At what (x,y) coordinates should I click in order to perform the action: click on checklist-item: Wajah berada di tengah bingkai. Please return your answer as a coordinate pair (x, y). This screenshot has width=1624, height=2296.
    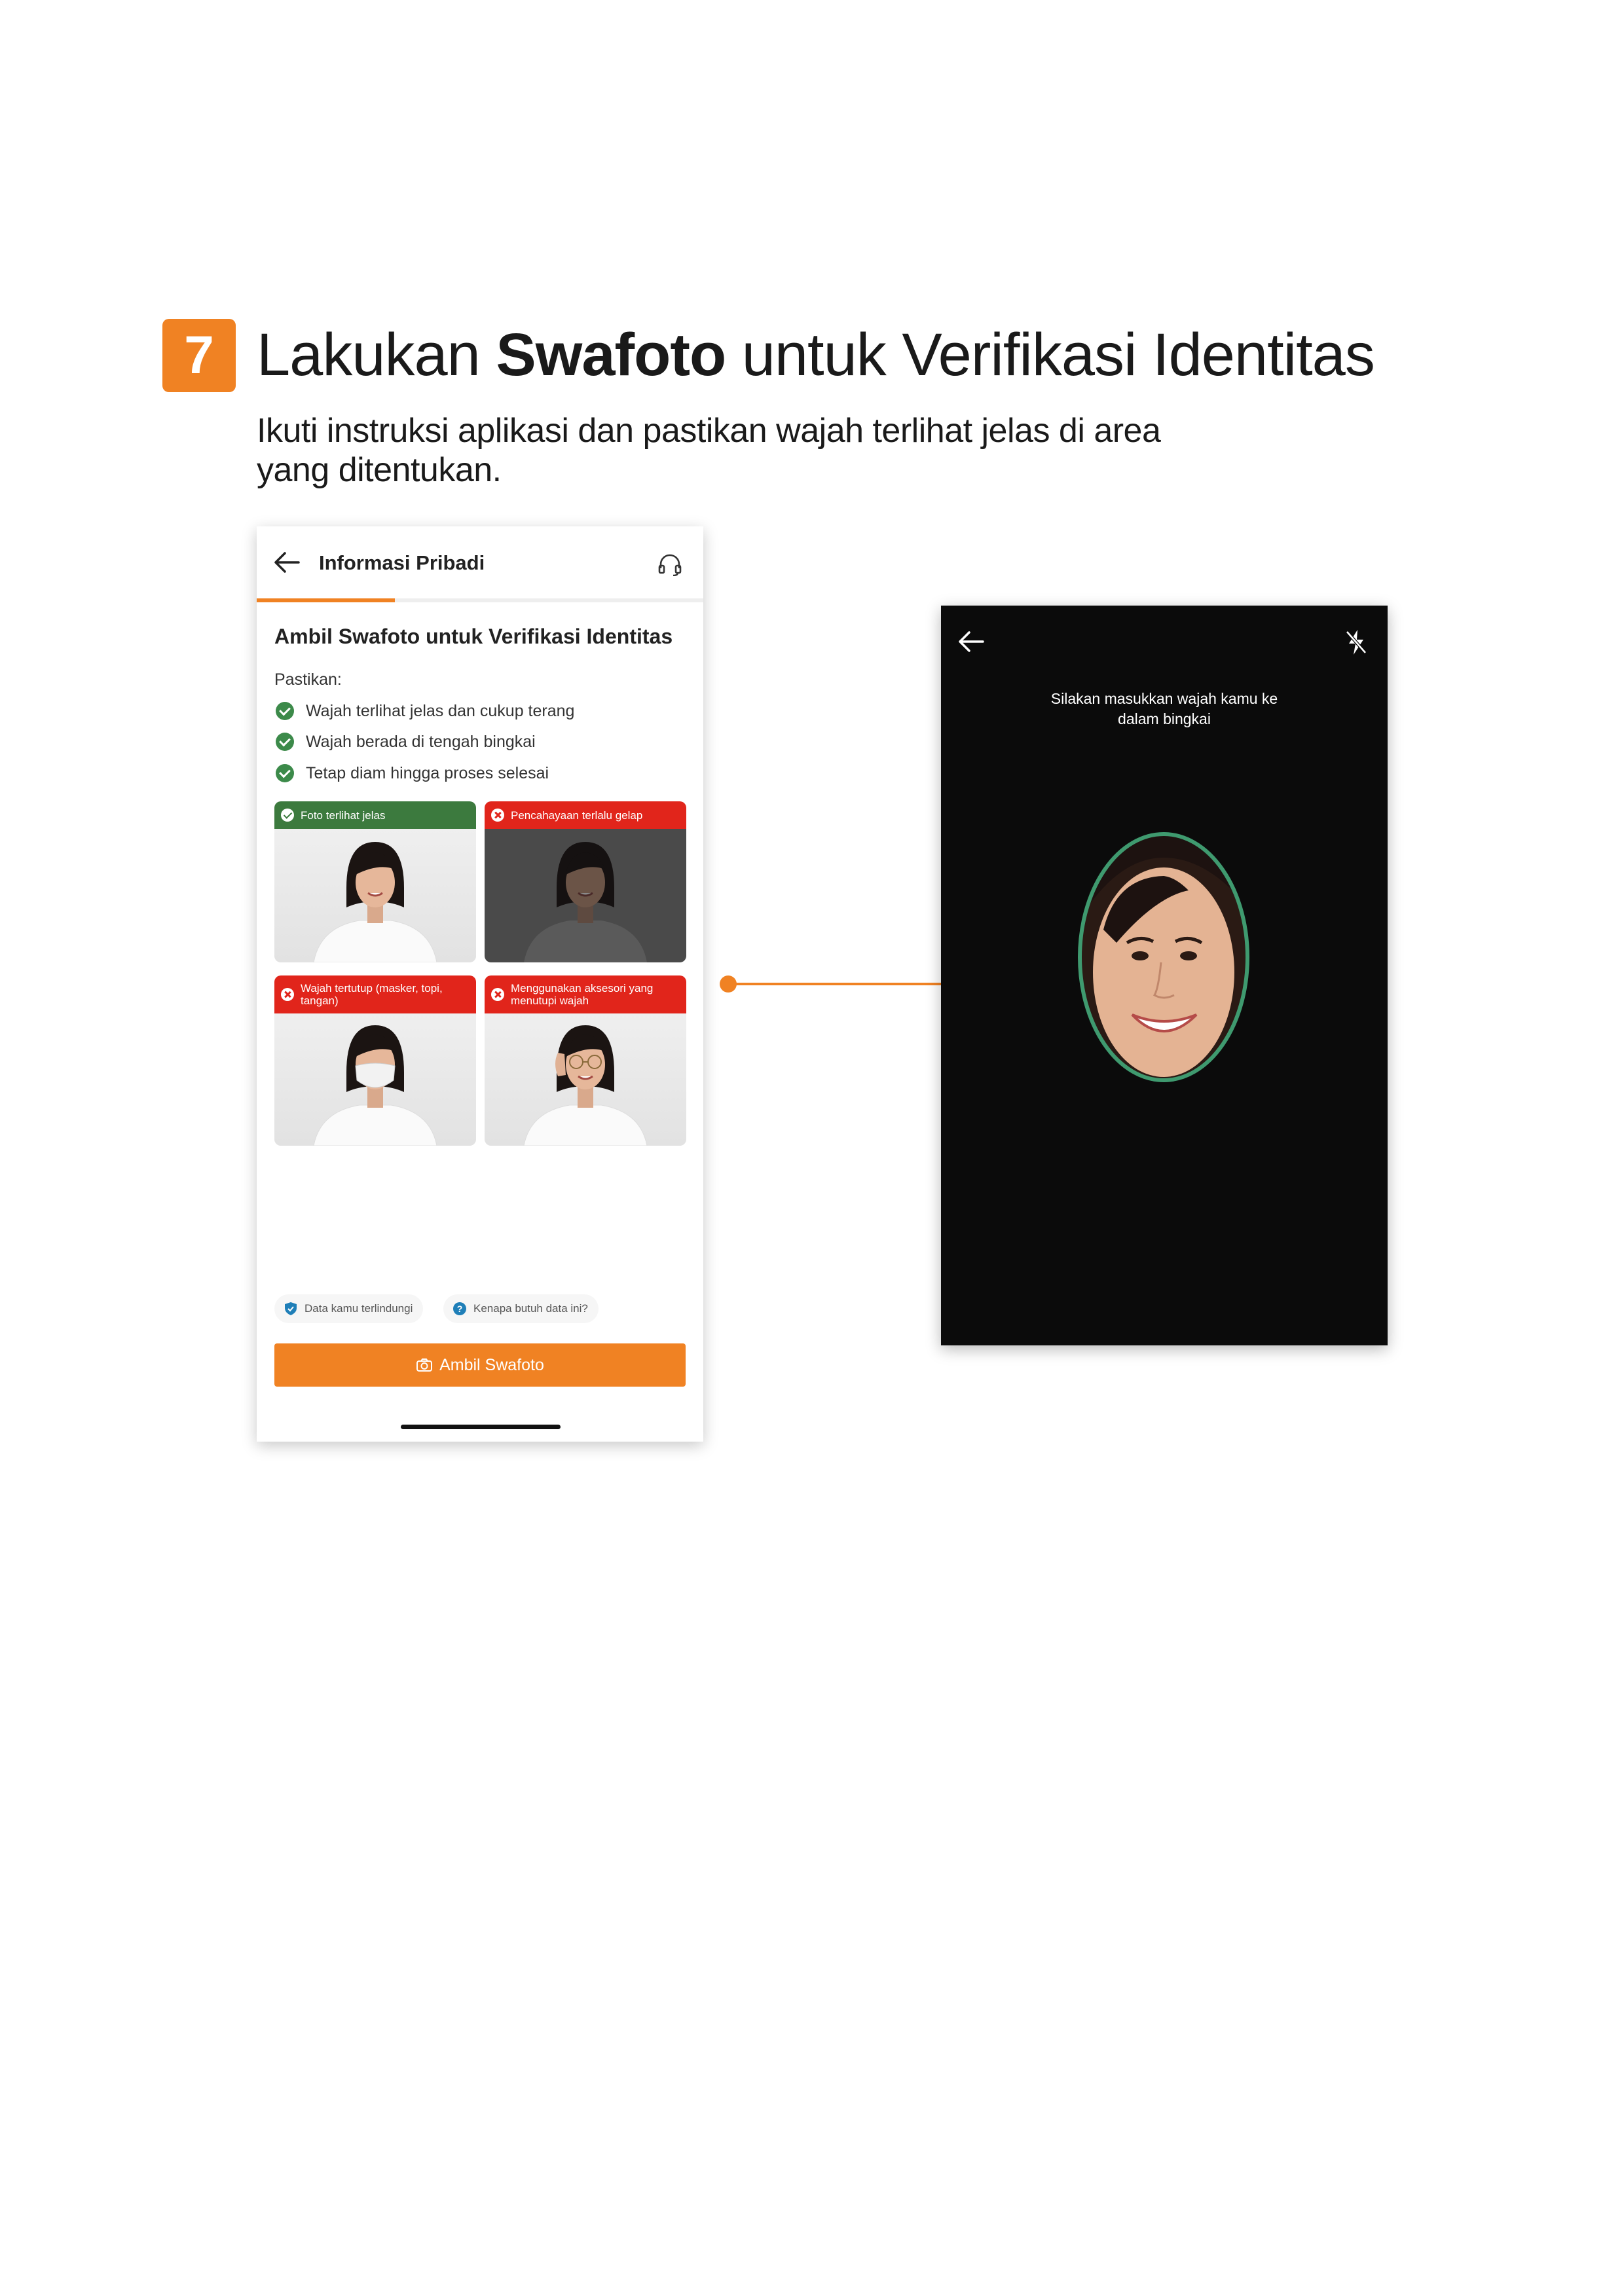
    Looking at the image, I should click on (406, 742).